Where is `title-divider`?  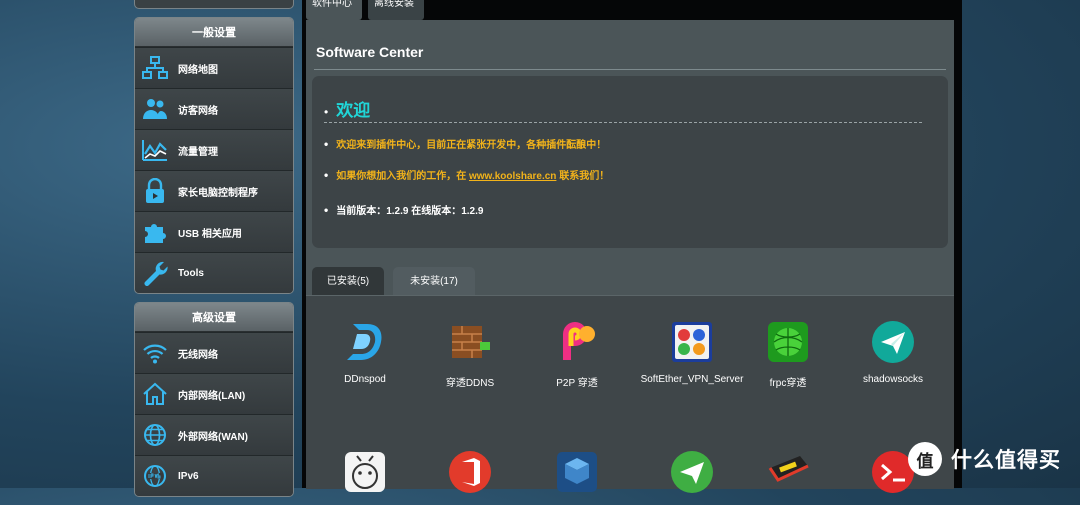 title-divider is located at coordinates (630, 69).